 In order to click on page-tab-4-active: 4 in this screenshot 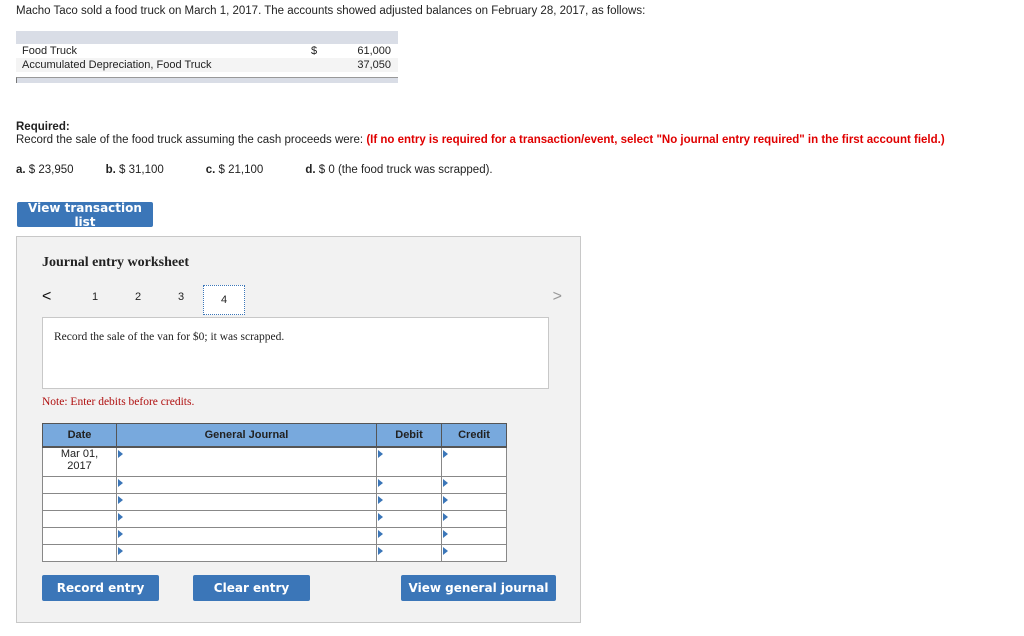, I will do `click(224, 300)`.